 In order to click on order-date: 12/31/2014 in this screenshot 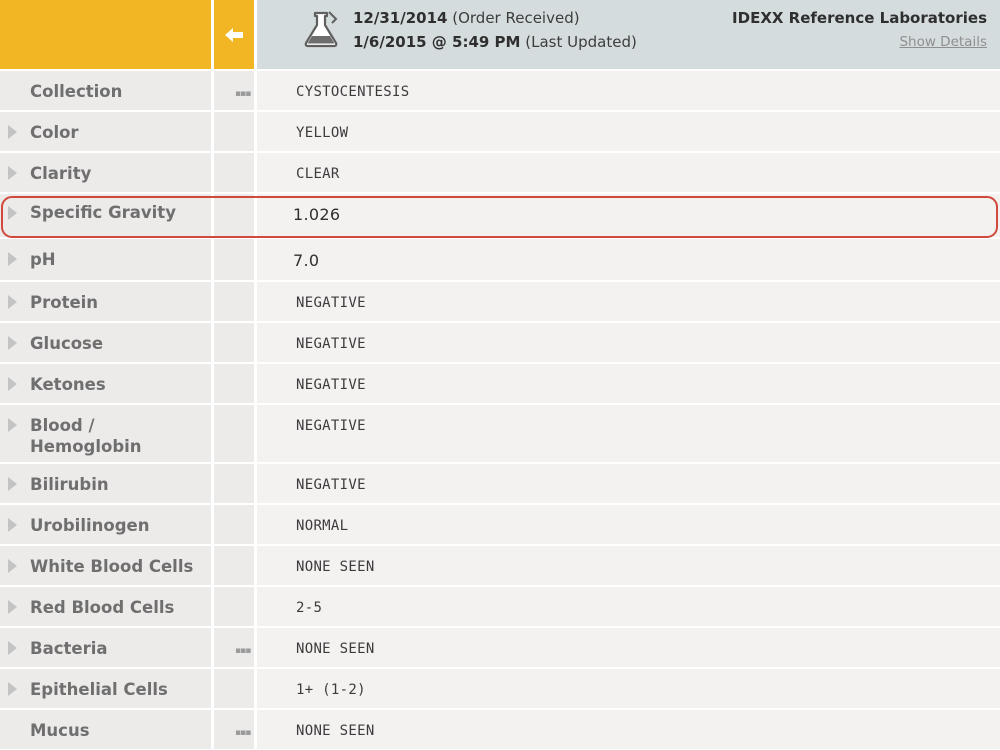, I will do `click(400, 18)`.